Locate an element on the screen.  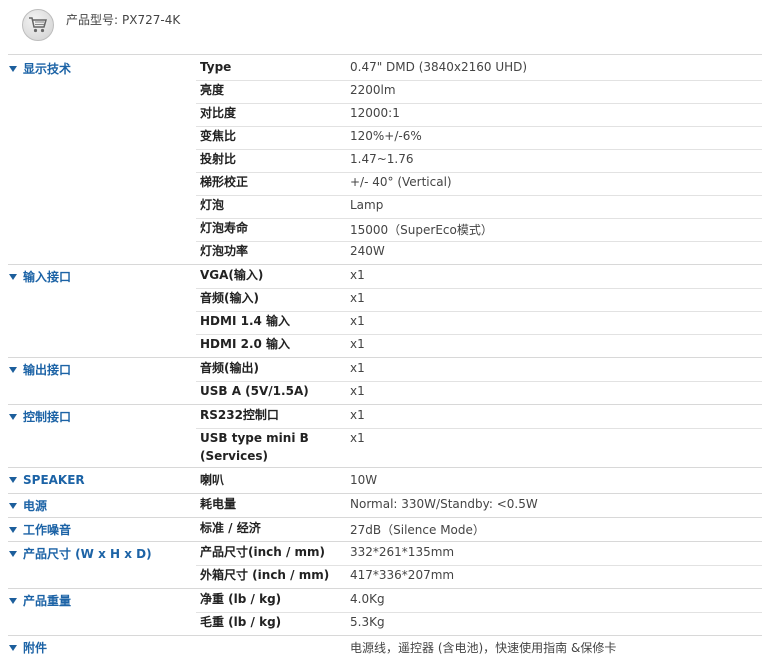
spec-value: 15000（SuperEco模式） is located at coordinates (421, 230).